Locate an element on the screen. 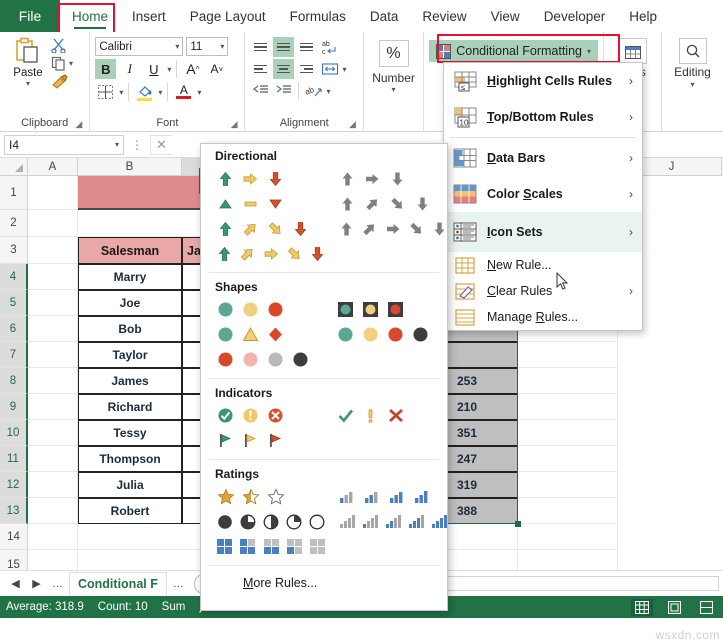 Image resolution: width=723 pixels, height=643 pixels. conditional-formatting-button: Conditional Formatting ▾ is located at coordinates (513, 51).